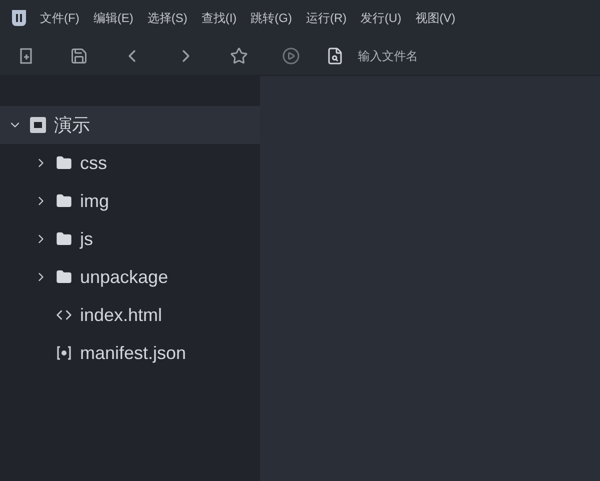 The height and width of the screenshot is (481, 600). I want to click on run-icon, so click(291, 55).